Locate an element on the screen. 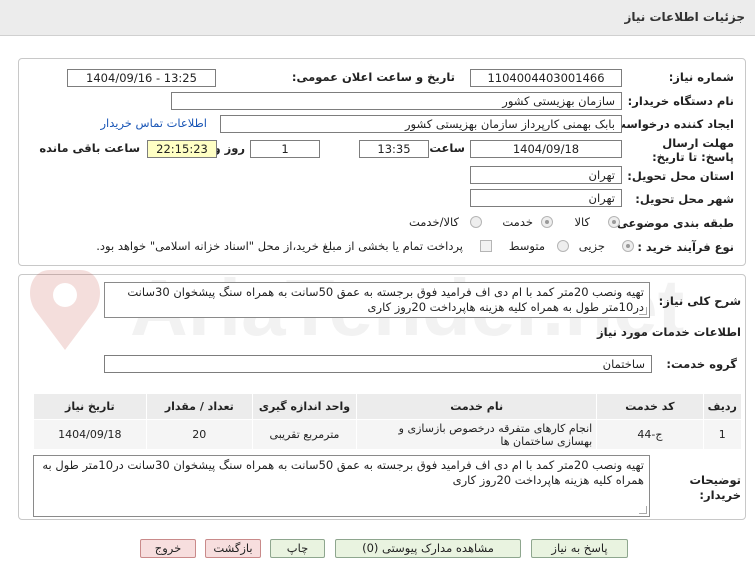  buyer-contact-link: اطلاعات تماس خریدار is located at coordinates (153, 123).